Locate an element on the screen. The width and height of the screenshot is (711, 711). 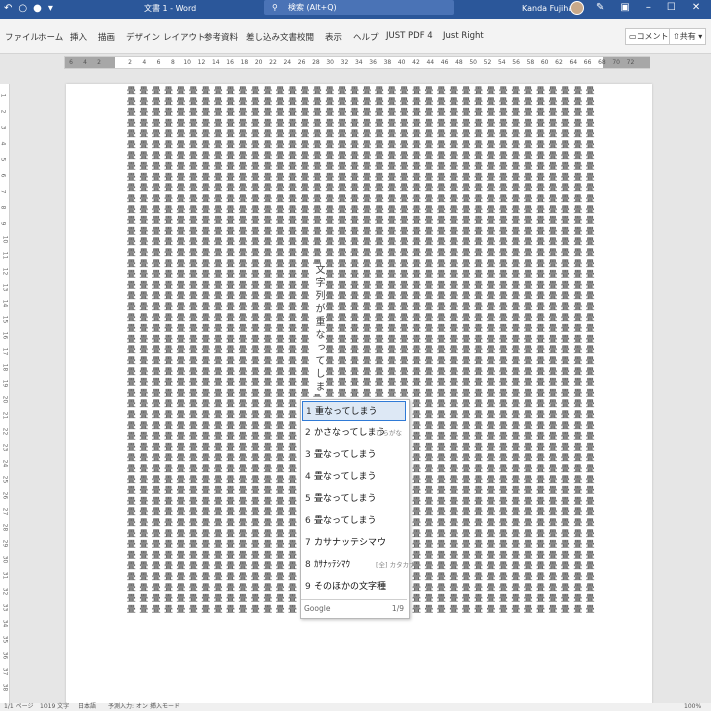
status-predict: 予測入力: オン is located at coordinates (128, 707).